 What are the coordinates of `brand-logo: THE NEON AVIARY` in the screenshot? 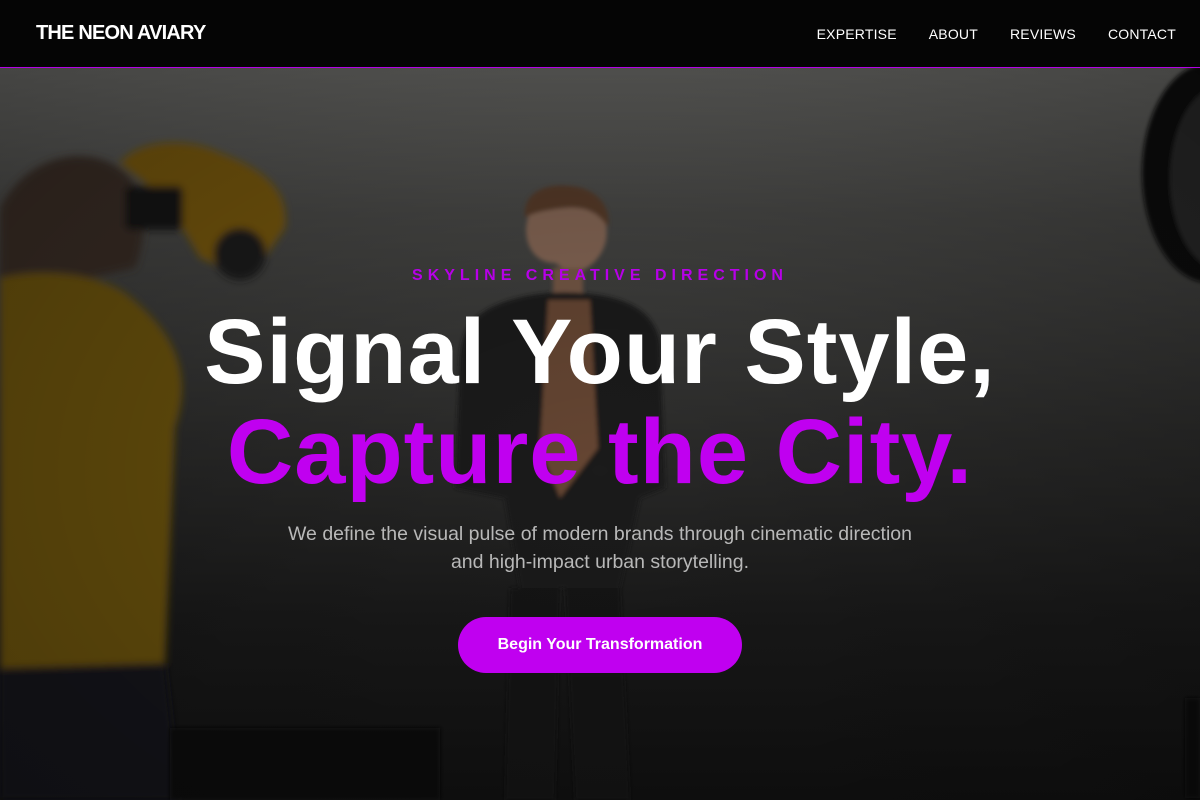 It's located at (121, 33).